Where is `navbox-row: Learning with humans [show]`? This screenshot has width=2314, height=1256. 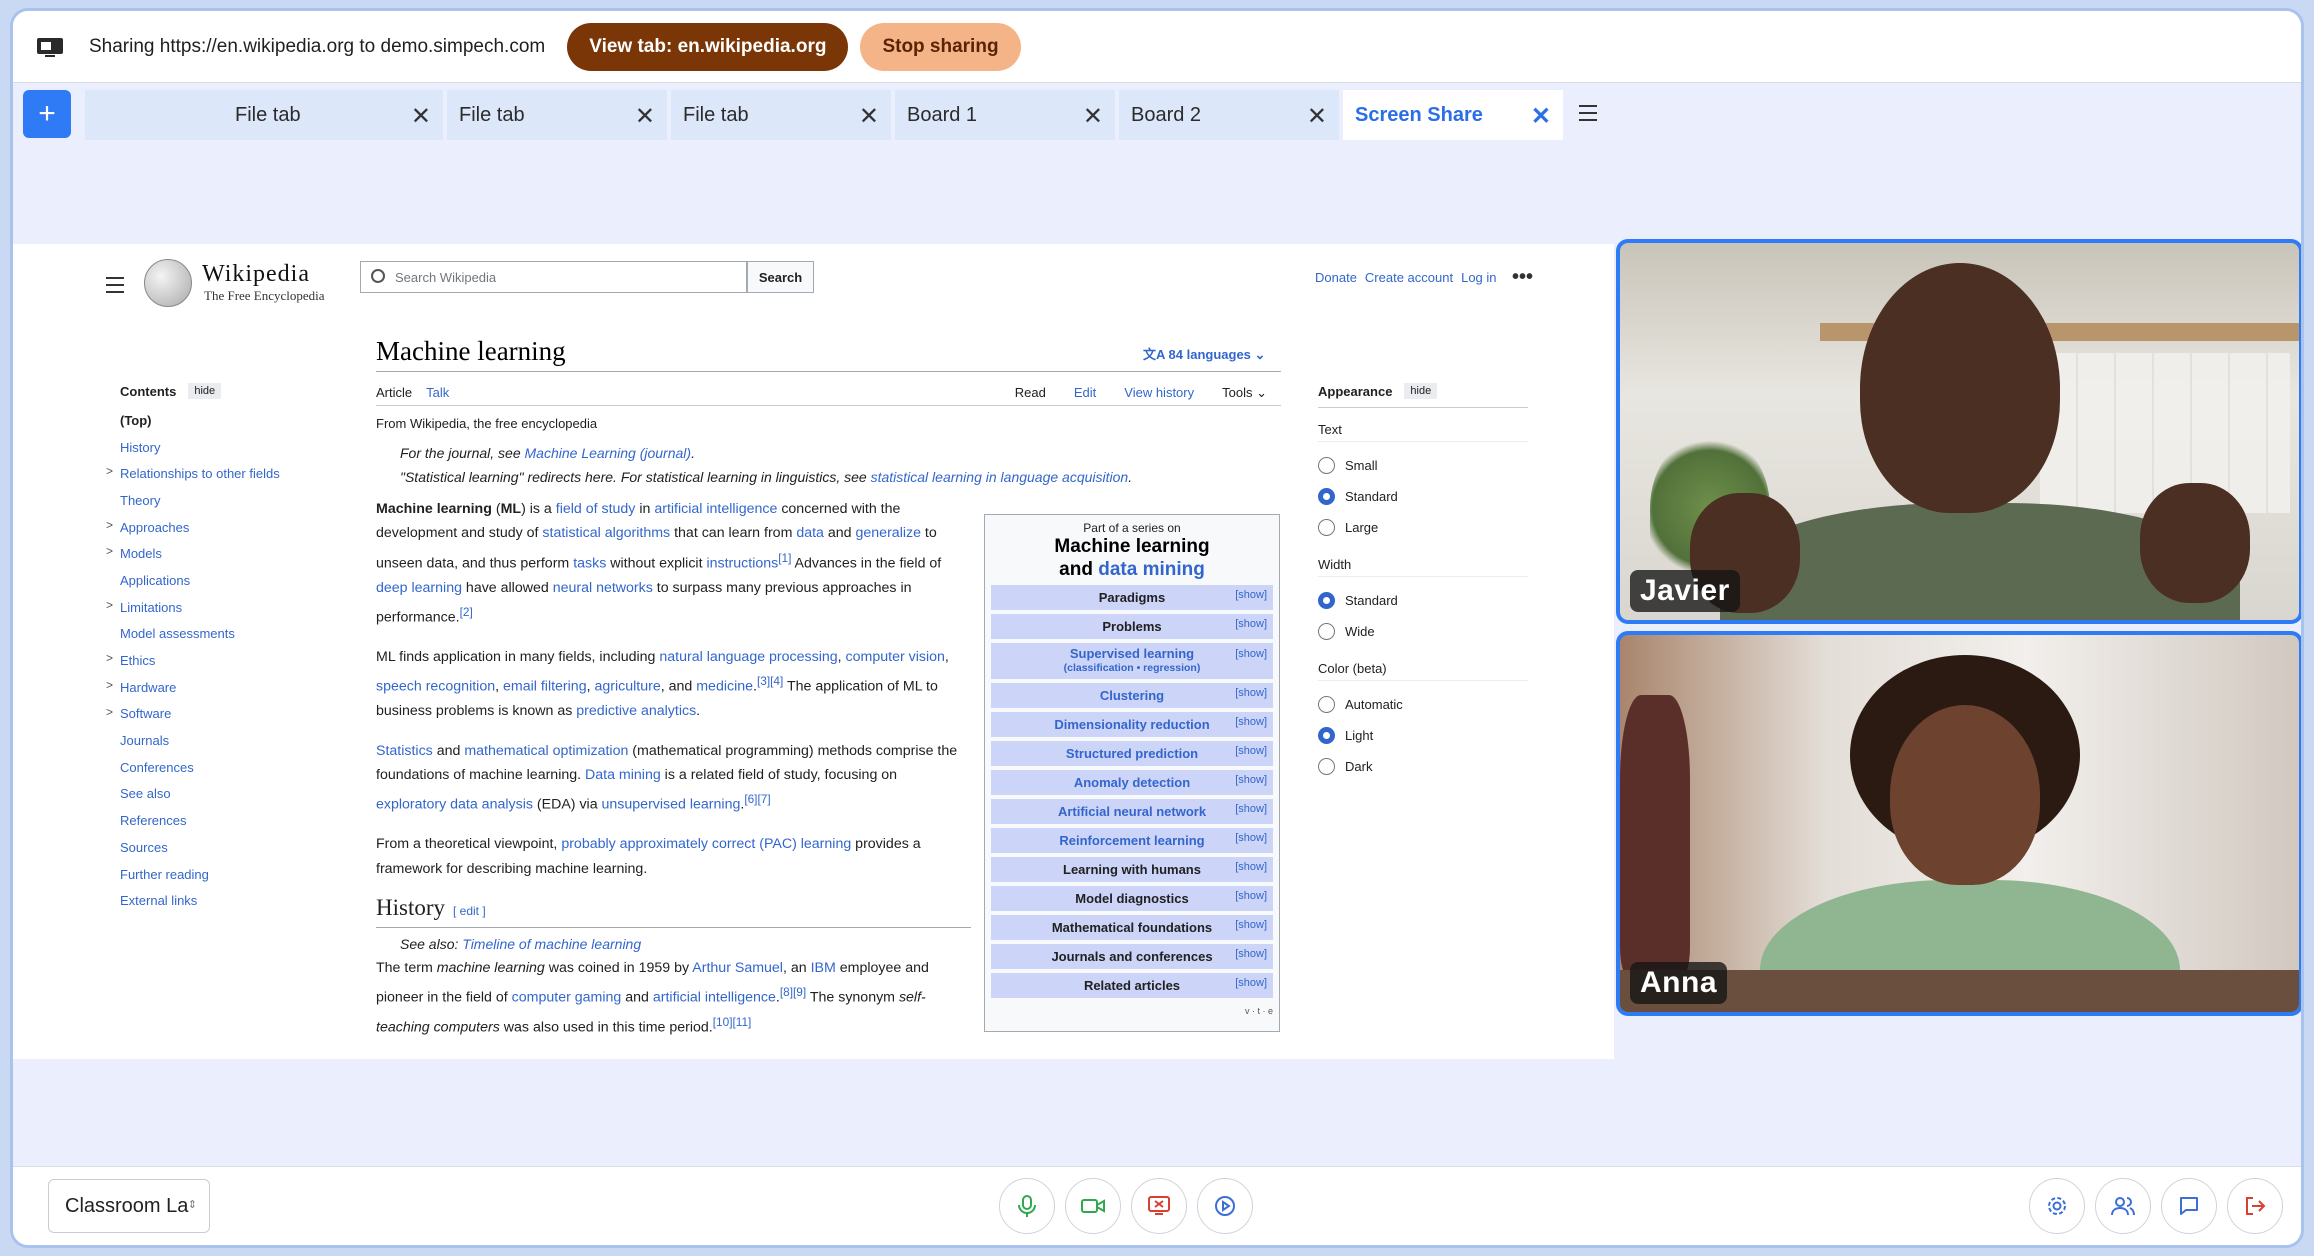
navbox-row: Learning with humans [show] is located at coordinates (1132, 869).